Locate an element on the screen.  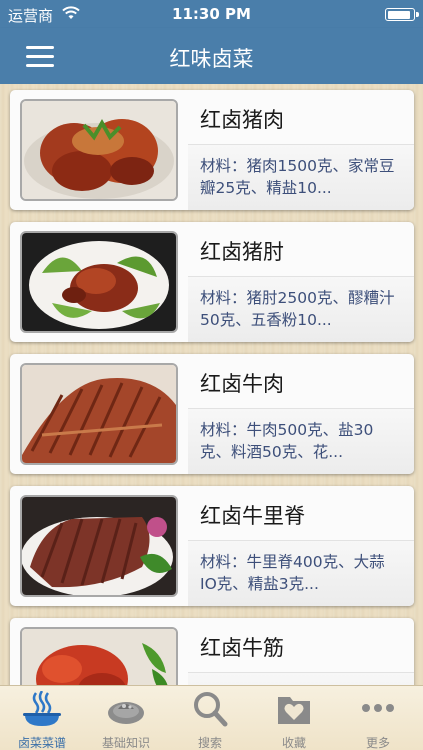
tab-bar: 卤菜菜谱 基础知识 搜索 收藏 更多 is located at coordinates (211, 717).